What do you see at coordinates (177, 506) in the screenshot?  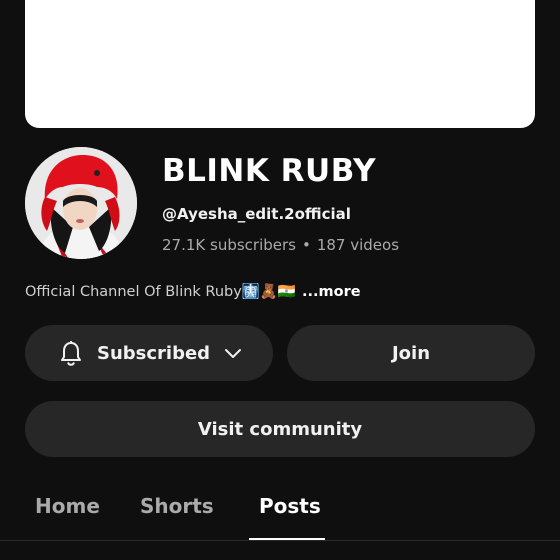 I see `tab-shorts: Shorts` at bounding box center [177, 506].